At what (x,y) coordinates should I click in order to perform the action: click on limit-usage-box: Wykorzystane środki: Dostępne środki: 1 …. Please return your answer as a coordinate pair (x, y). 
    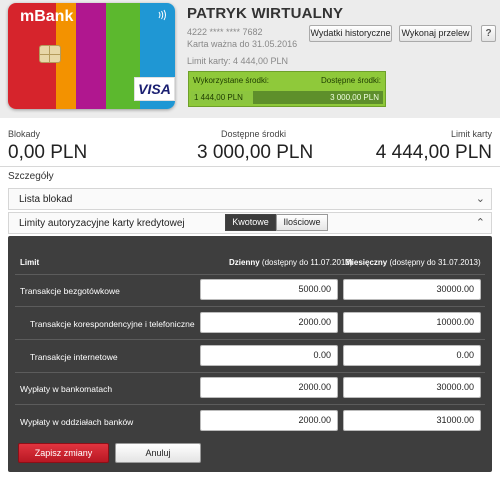
    Looking at the image, I should click on (287, 89).